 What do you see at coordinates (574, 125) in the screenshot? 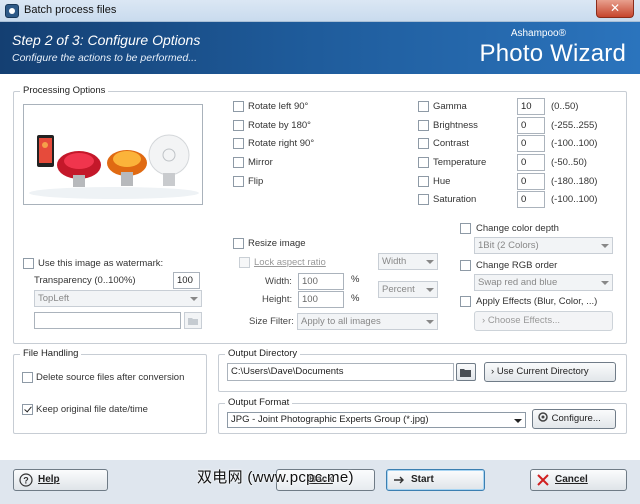
I see `brightness-range: (-255..255)` at bounding box center [574, 125].